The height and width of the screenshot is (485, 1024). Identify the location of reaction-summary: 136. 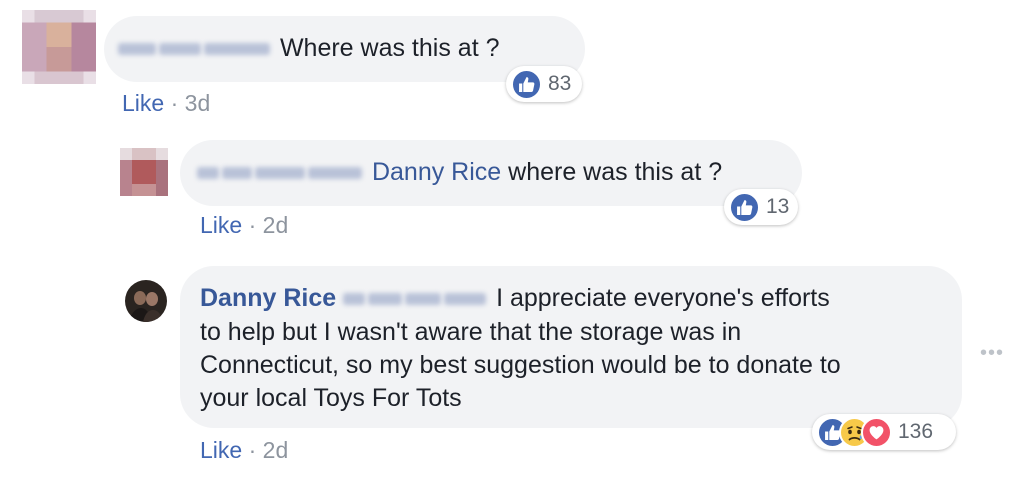
(884, 432).